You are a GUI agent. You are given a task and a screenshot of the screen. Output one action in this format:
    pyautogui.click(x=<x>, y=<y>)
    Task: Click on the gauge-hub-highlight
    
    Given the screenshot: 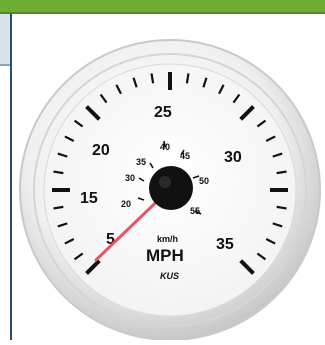 What is the action you would take?
    pyautogui.click(x=165, y=182)
    